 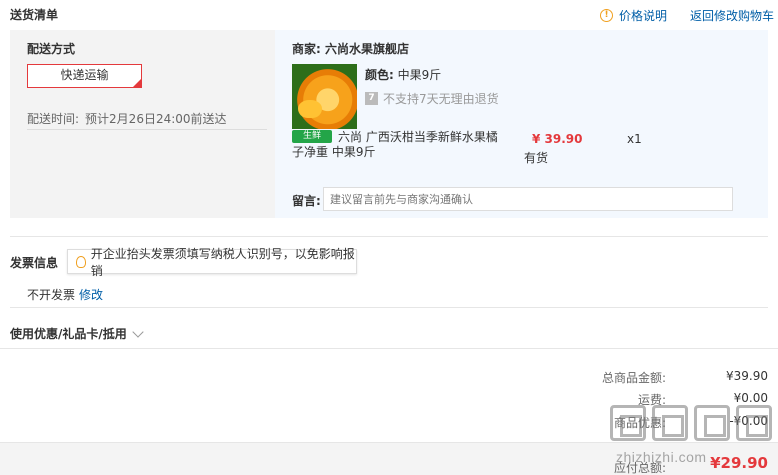 What do you see at coordinates (557, 139) in the screenshot?
I see `product-price: ¥ 39.90` at bounding box center [557, 139].